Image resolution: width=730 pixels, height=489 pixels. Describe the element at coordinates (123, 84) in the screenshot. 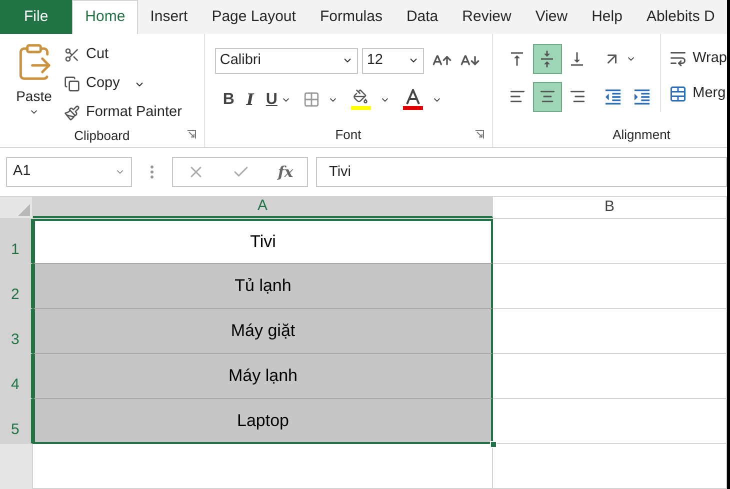

I see `clipboard-command: Copy` at that location.